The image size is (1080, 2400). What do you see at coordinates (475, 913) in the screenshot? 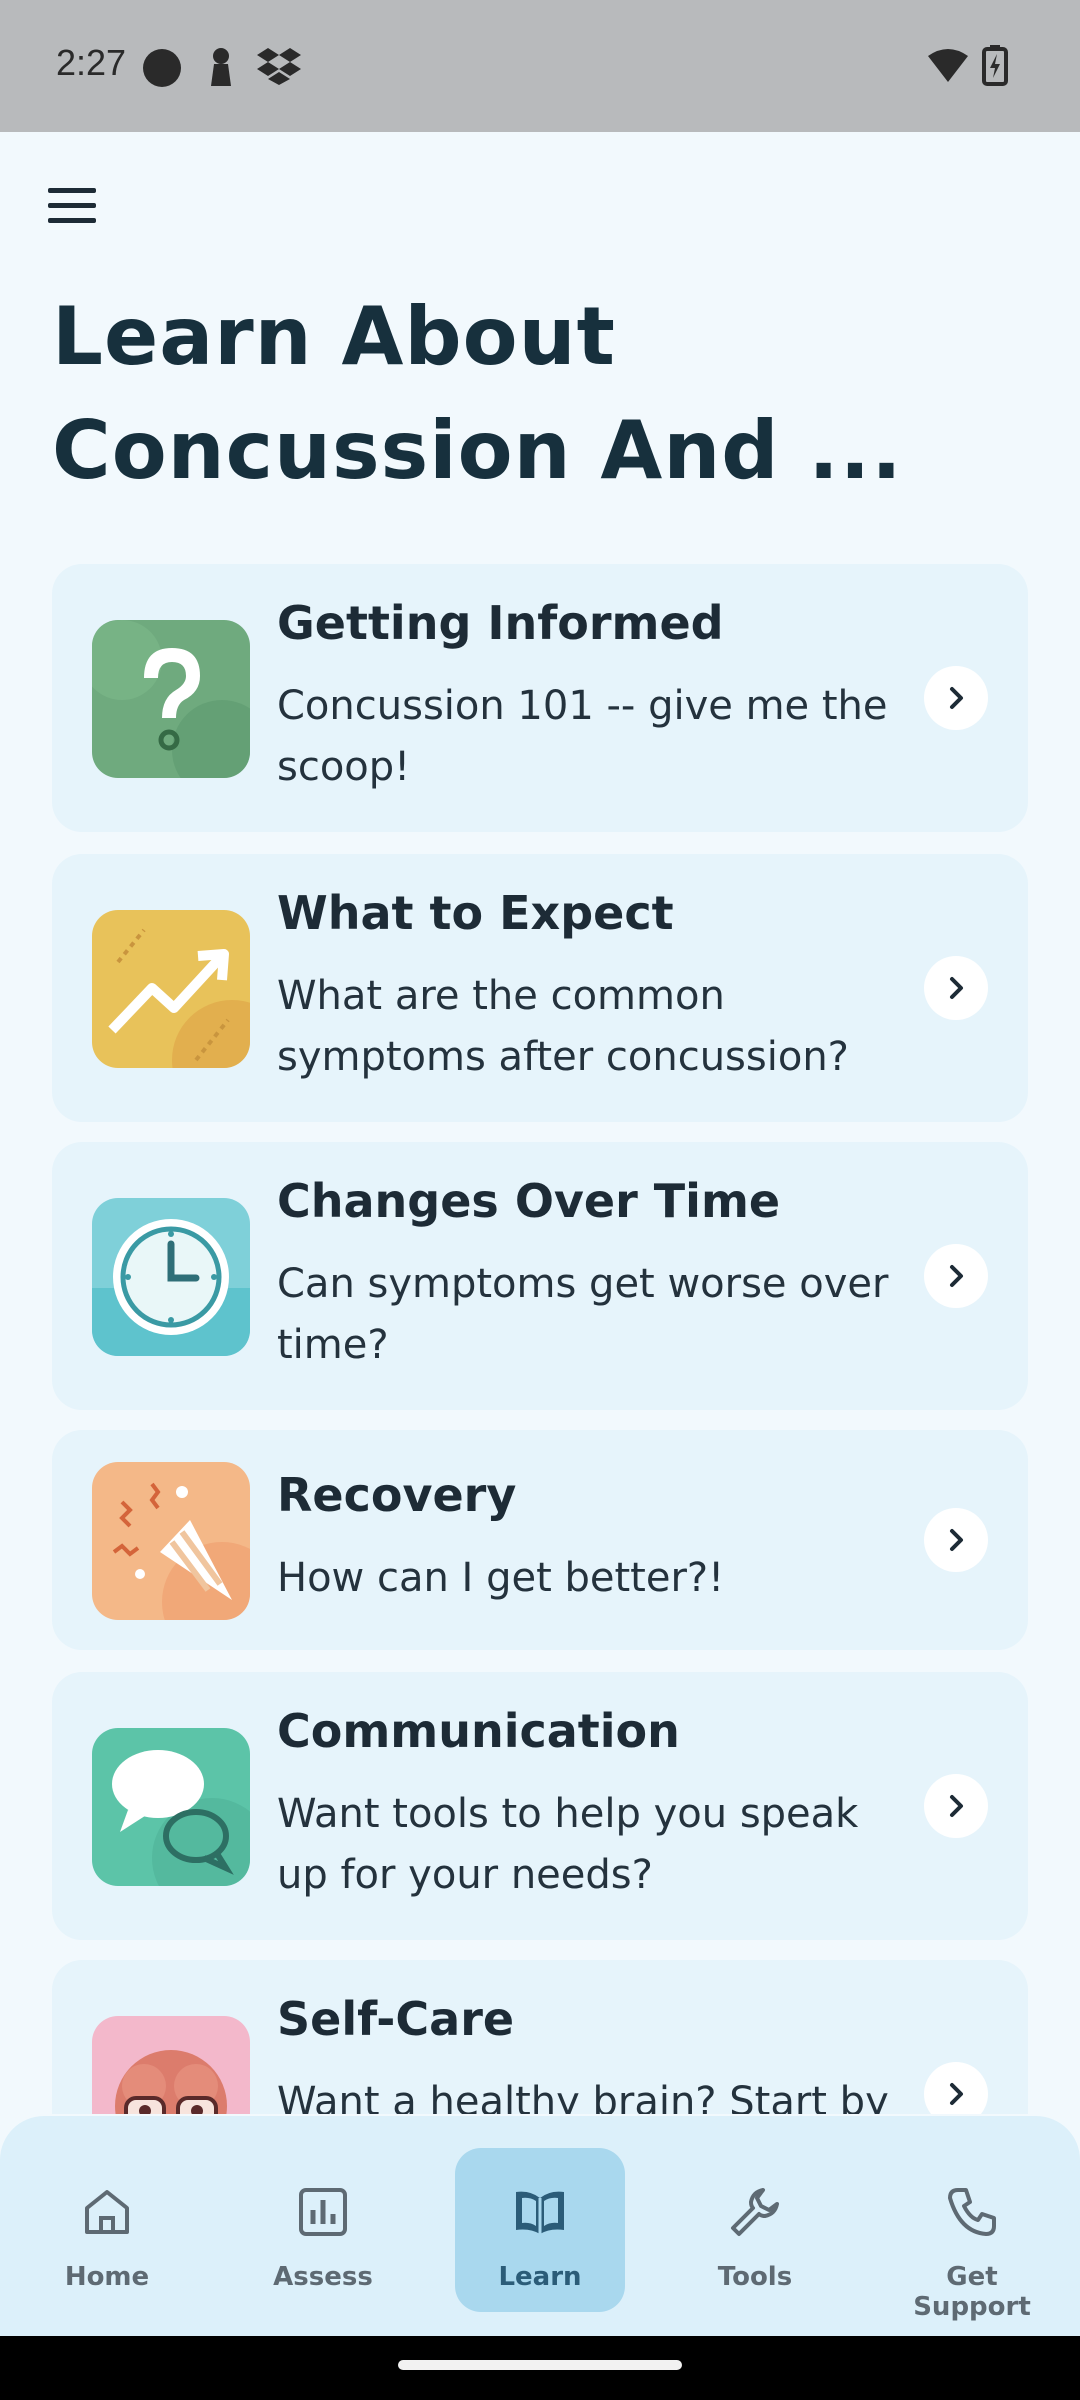
I see `topic-title: What to Expect` at bounding box center [475, 913].